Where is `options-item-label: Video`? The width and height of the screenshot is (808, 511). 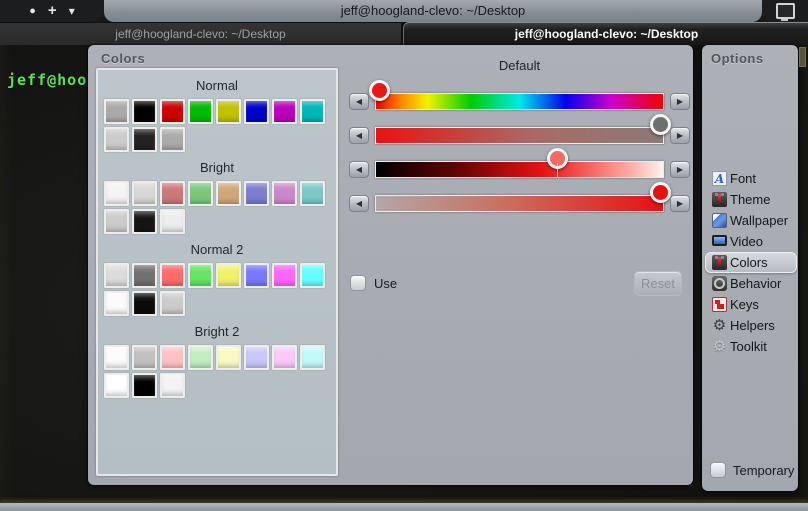
options-item-label: Video is located at coordinates (747, 241).